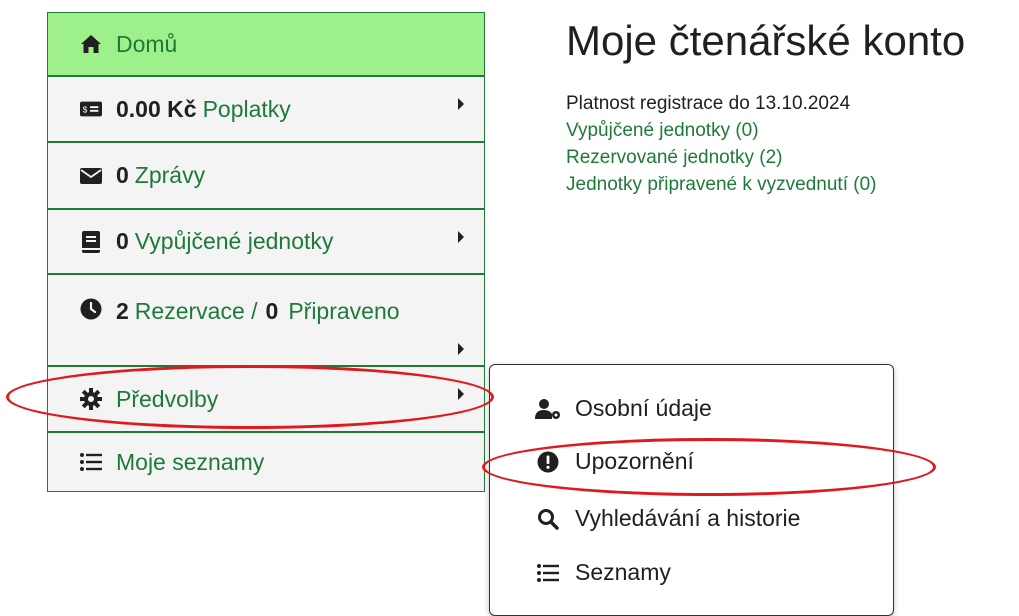  What do you see at coordinates (196, 311) in the screenshot?
I see `holds-label: Rezervace /` at bounding box center [196, 311].